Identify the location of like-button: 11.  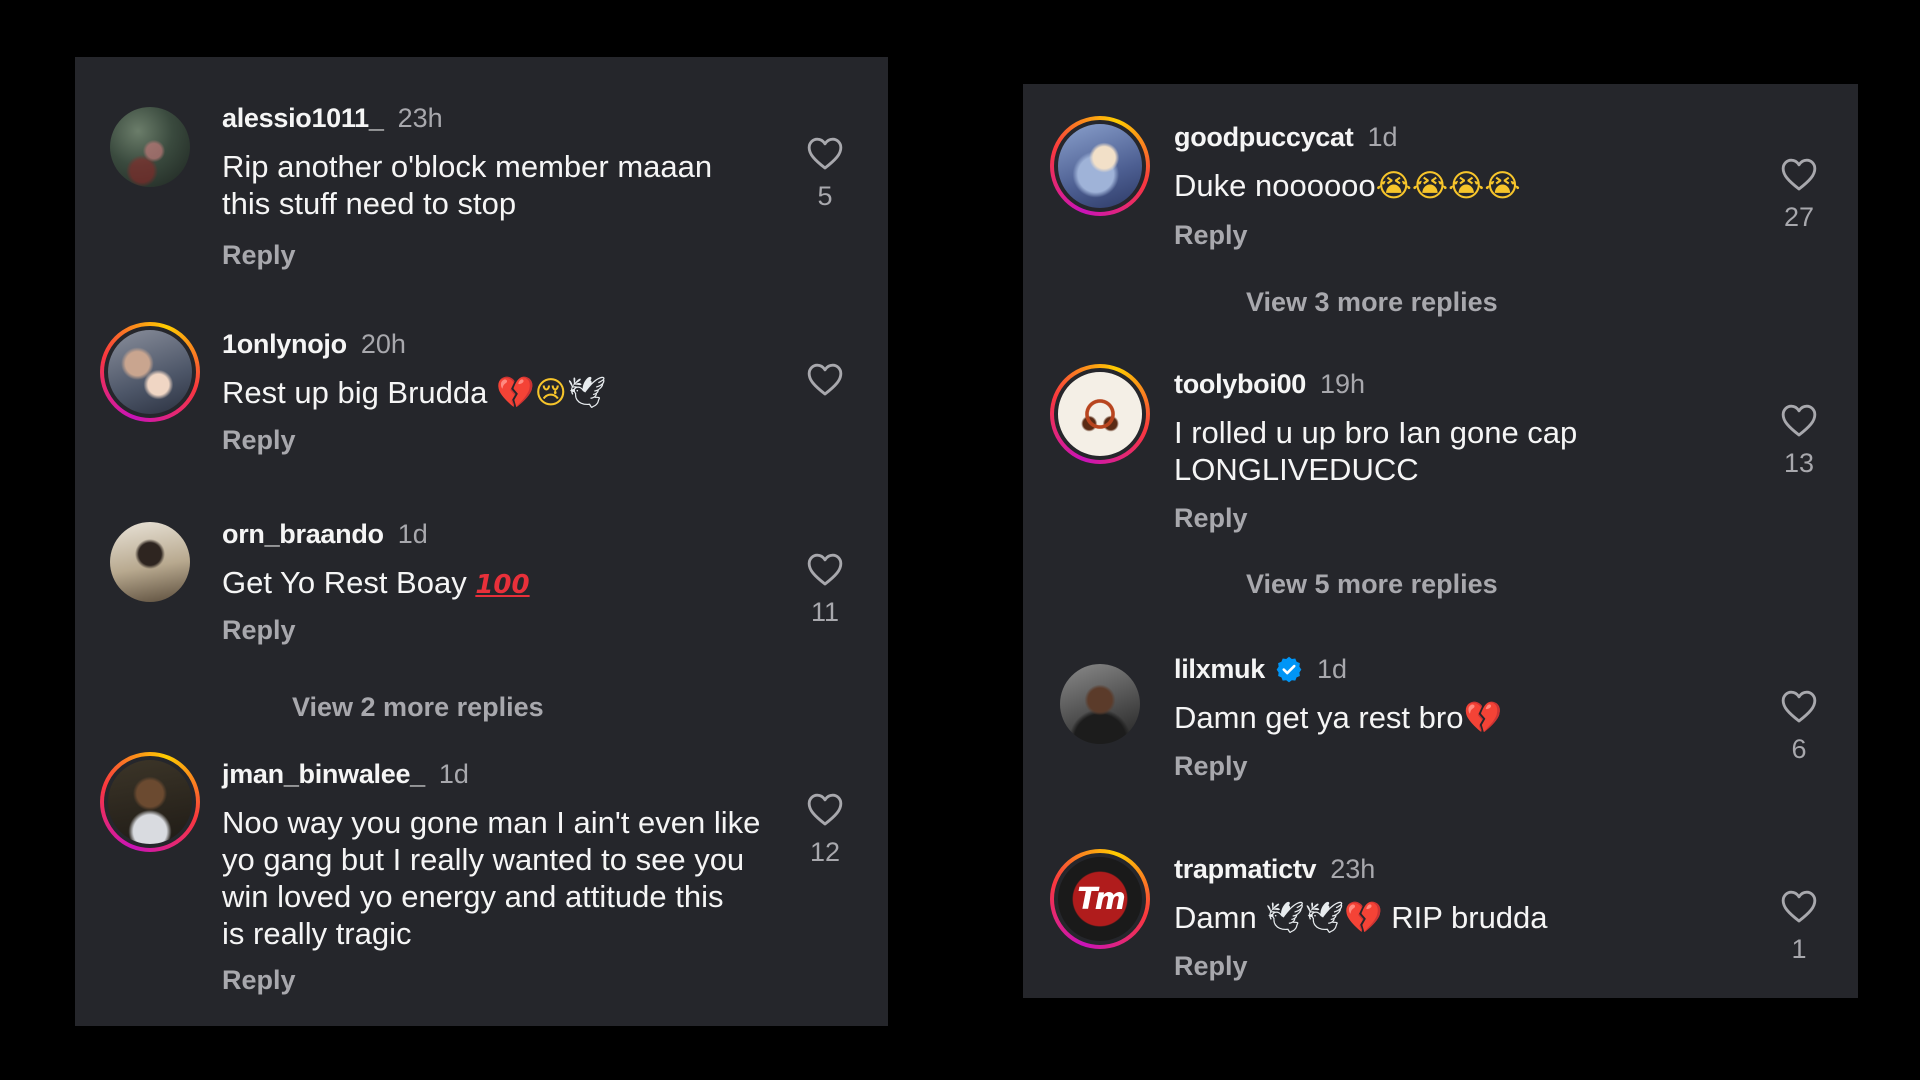
(825, 590).